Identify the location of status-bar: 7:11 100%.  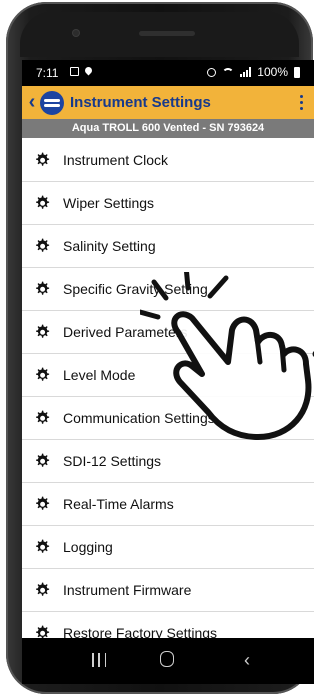
(168, 73).